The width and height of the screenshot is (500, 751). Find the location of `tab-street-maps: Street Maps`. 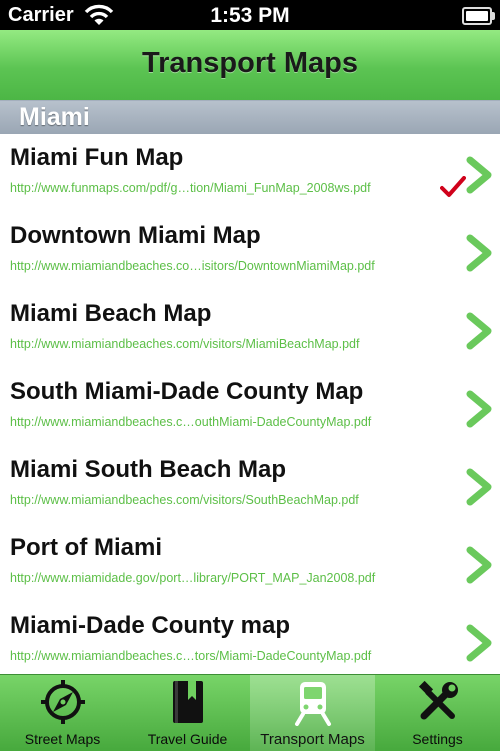

tab-street-maps: Street Maps is located at coordinates (62, 713).